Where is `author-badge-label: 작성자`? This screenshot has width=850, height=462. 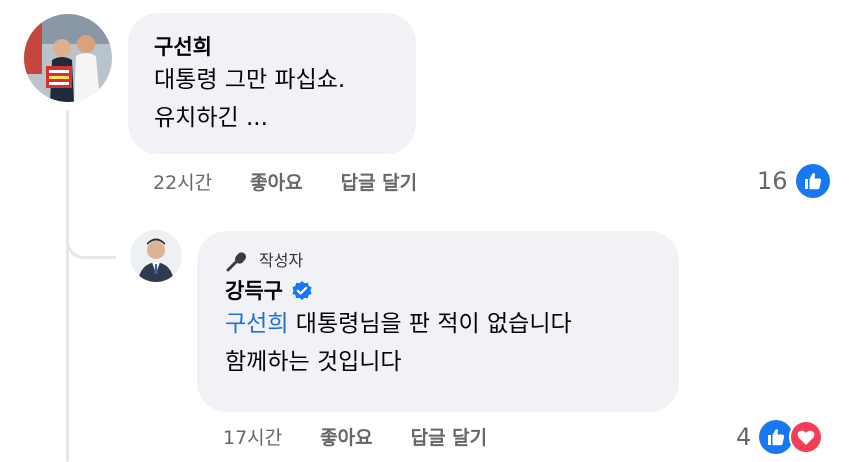
author-badge-label: 작성자 is located at coordinates (281, 260).